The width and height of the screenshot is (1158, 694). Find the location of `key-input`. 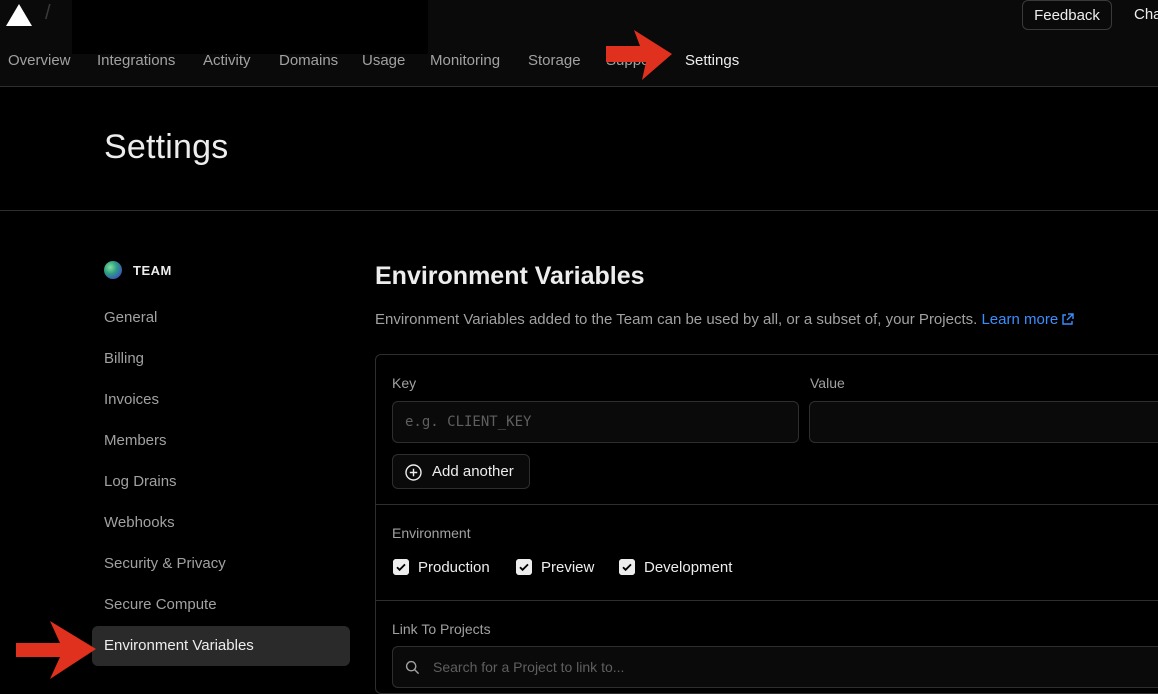

key-input is located at coordinates (595, 422).